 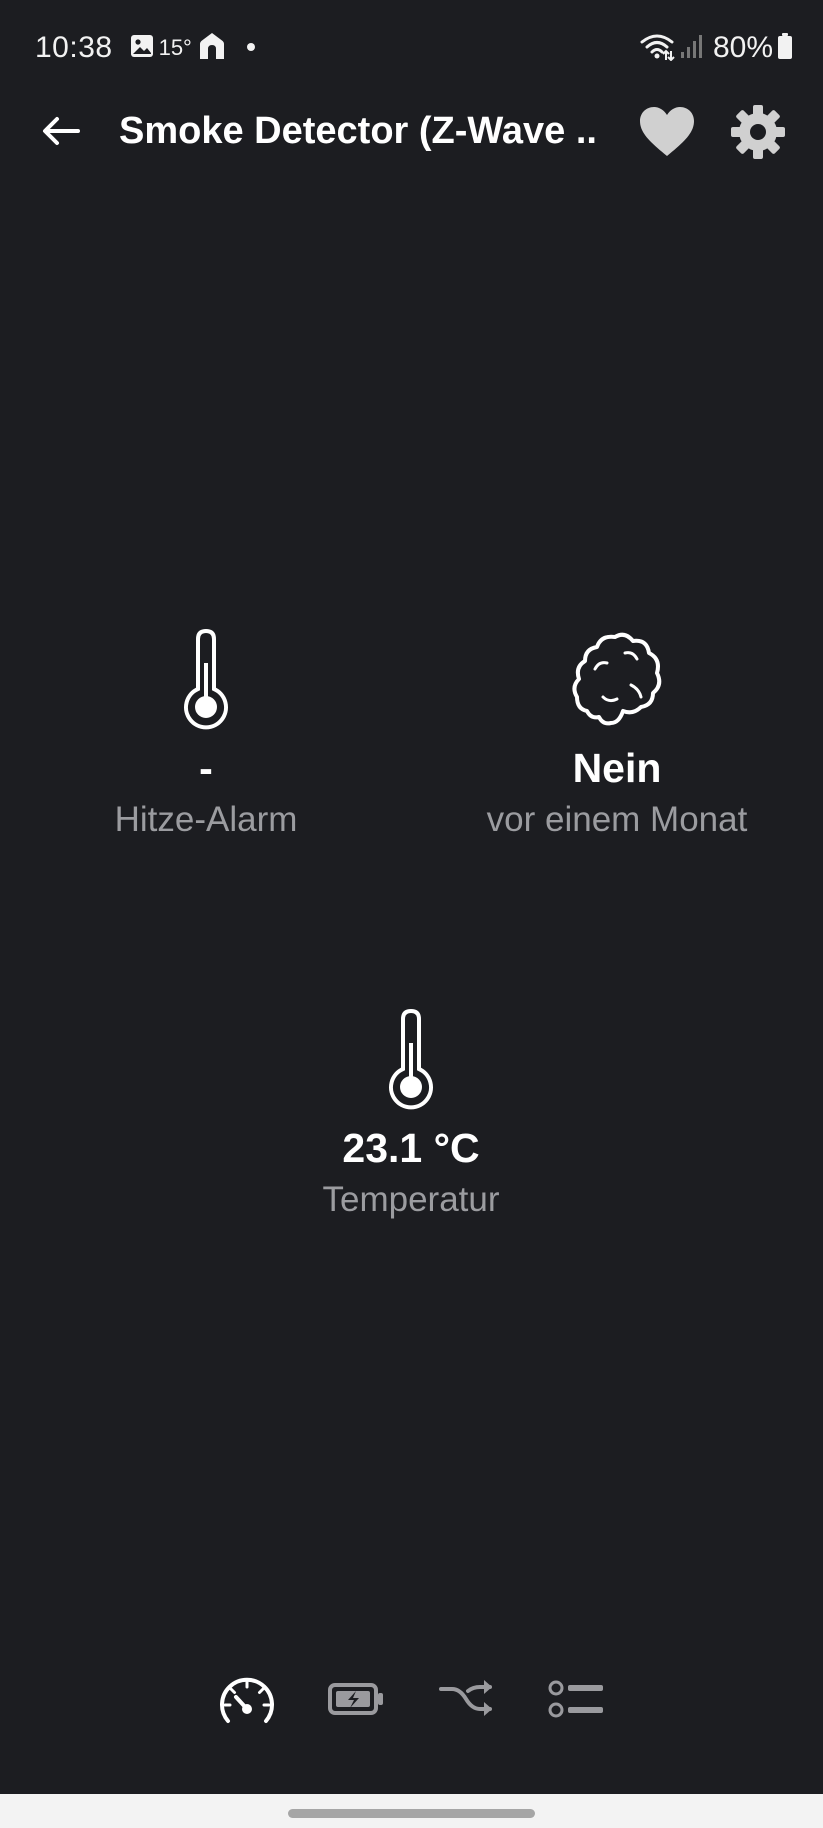 I want to click on heat-alarm-label: Hitze-Alarm, so click(x=206, y=819).